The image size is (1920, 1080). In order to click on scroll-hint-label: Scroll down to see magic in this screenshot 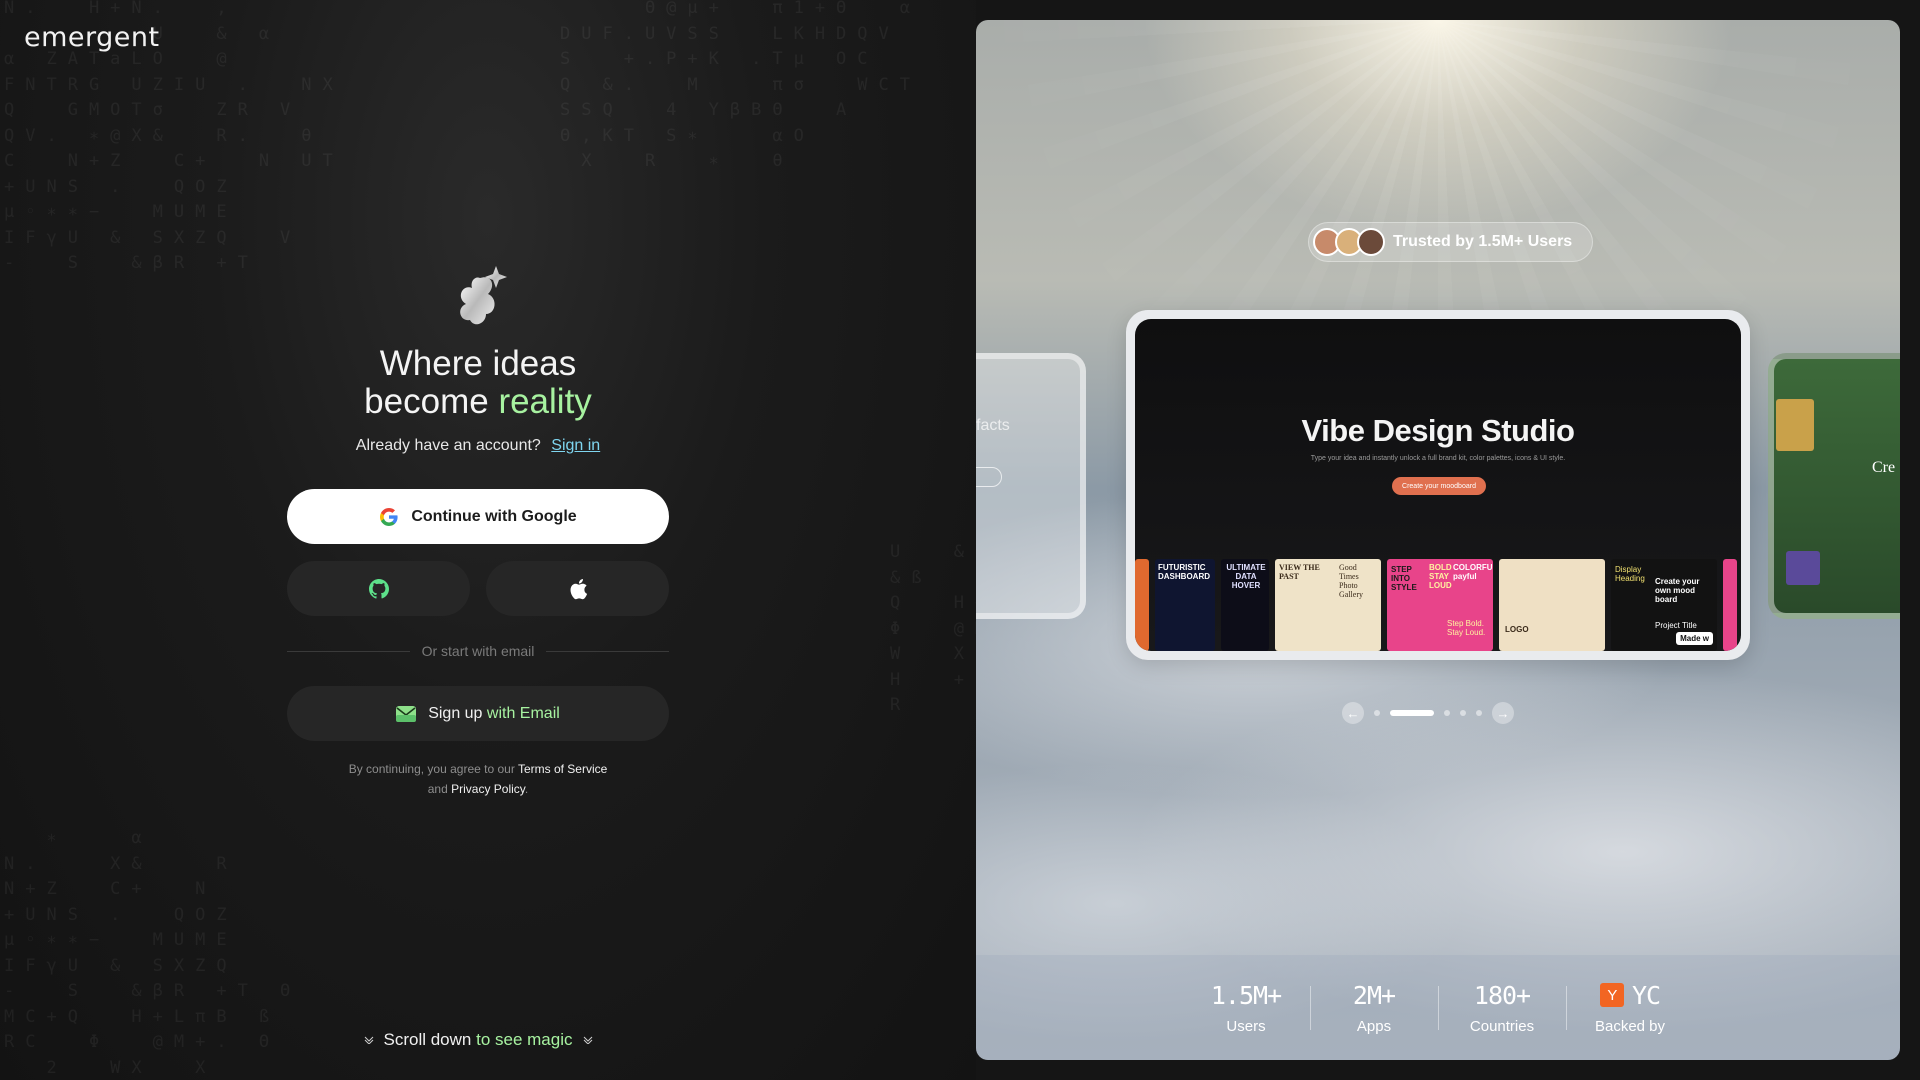, I will do `click(478, 1040)`.